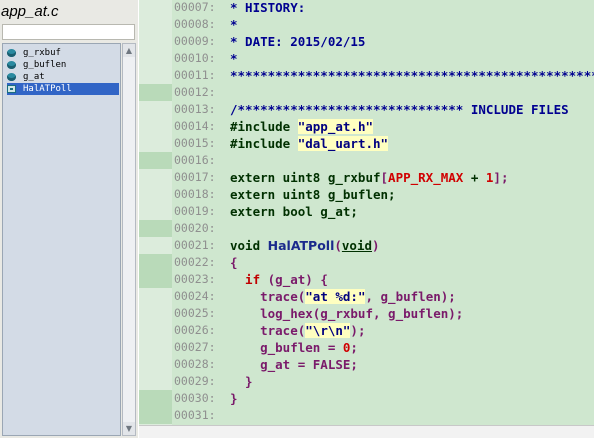  Describe the element at coordinates (366, 262) in the screenshot. I see `code-line: 00022: {` at that location.